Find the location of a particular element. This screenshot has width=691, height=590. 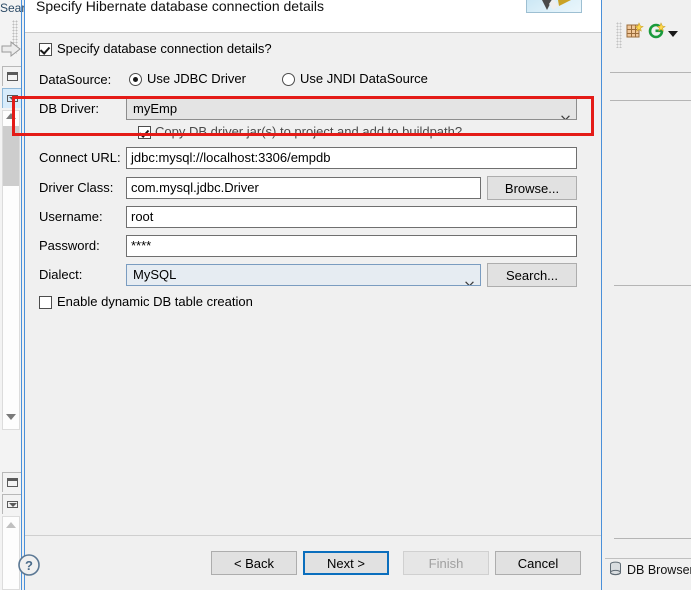

scroll-up-icon is located at coordinates (11, 116).